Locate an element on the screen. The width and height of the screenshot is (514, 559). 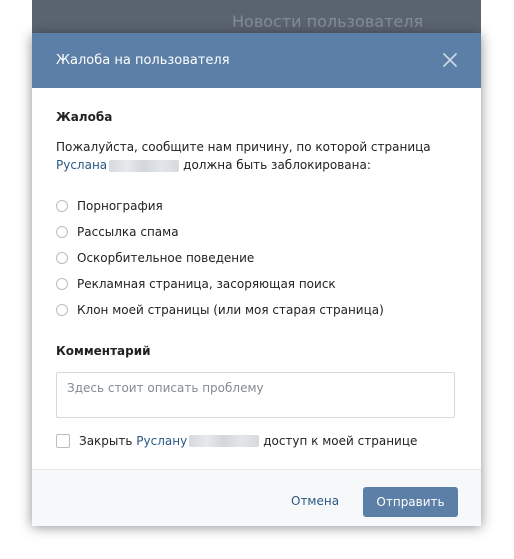
description-line-2: Руслана должна быть заблокирована: is located at coordinates (261, 165).